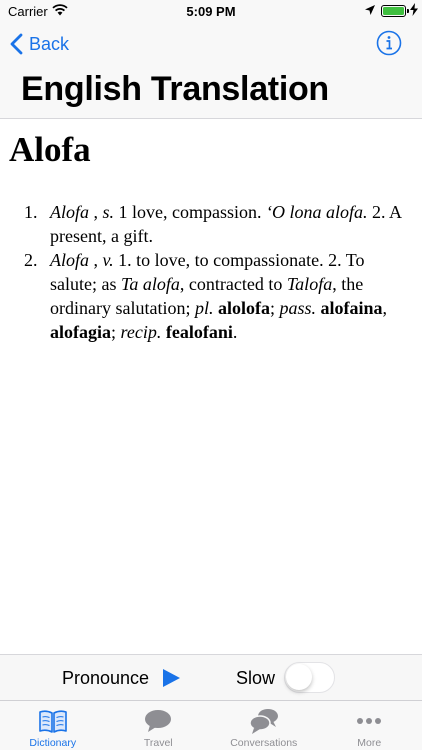  I want to click on status-bar: Carrier 5:09 PM, so click(211, 11).